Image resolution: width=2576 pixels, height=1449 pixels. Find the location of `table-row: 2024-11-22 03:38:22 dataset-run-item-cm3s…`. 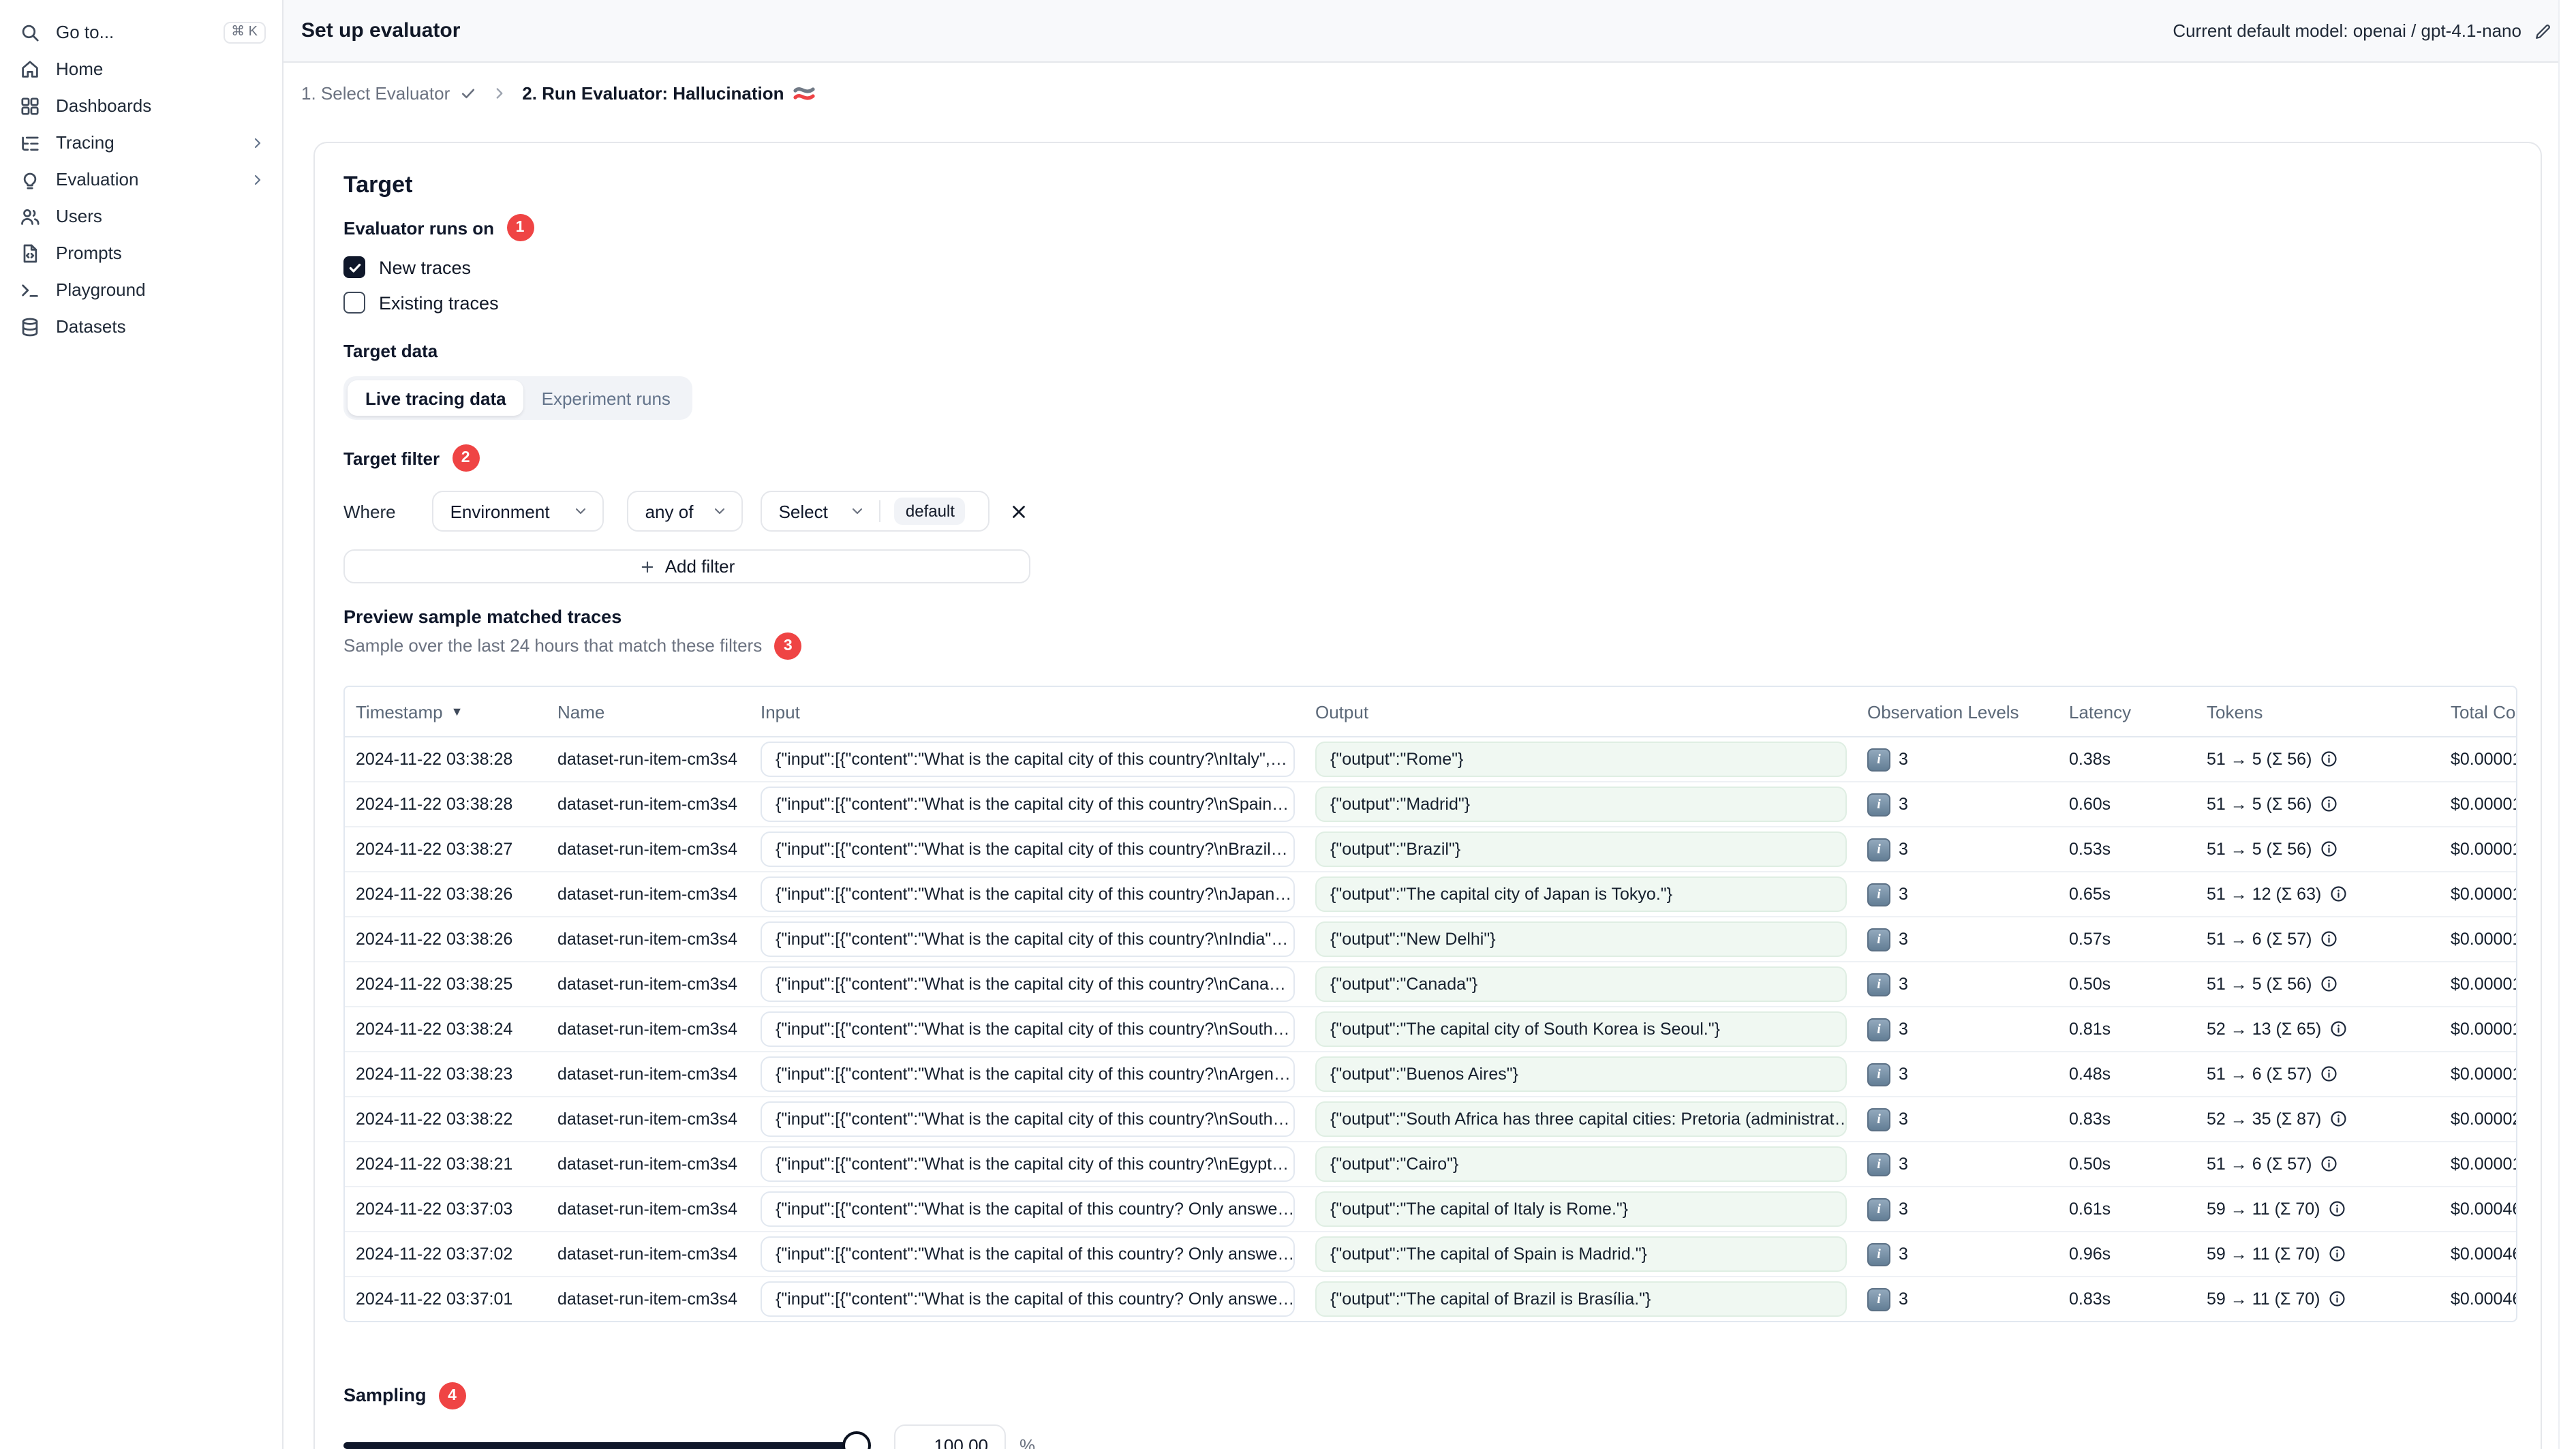

table-row: 2024-11-22 03:38:22 dataset-run-item-cm3s… is located at coordinates (1431, 1120).